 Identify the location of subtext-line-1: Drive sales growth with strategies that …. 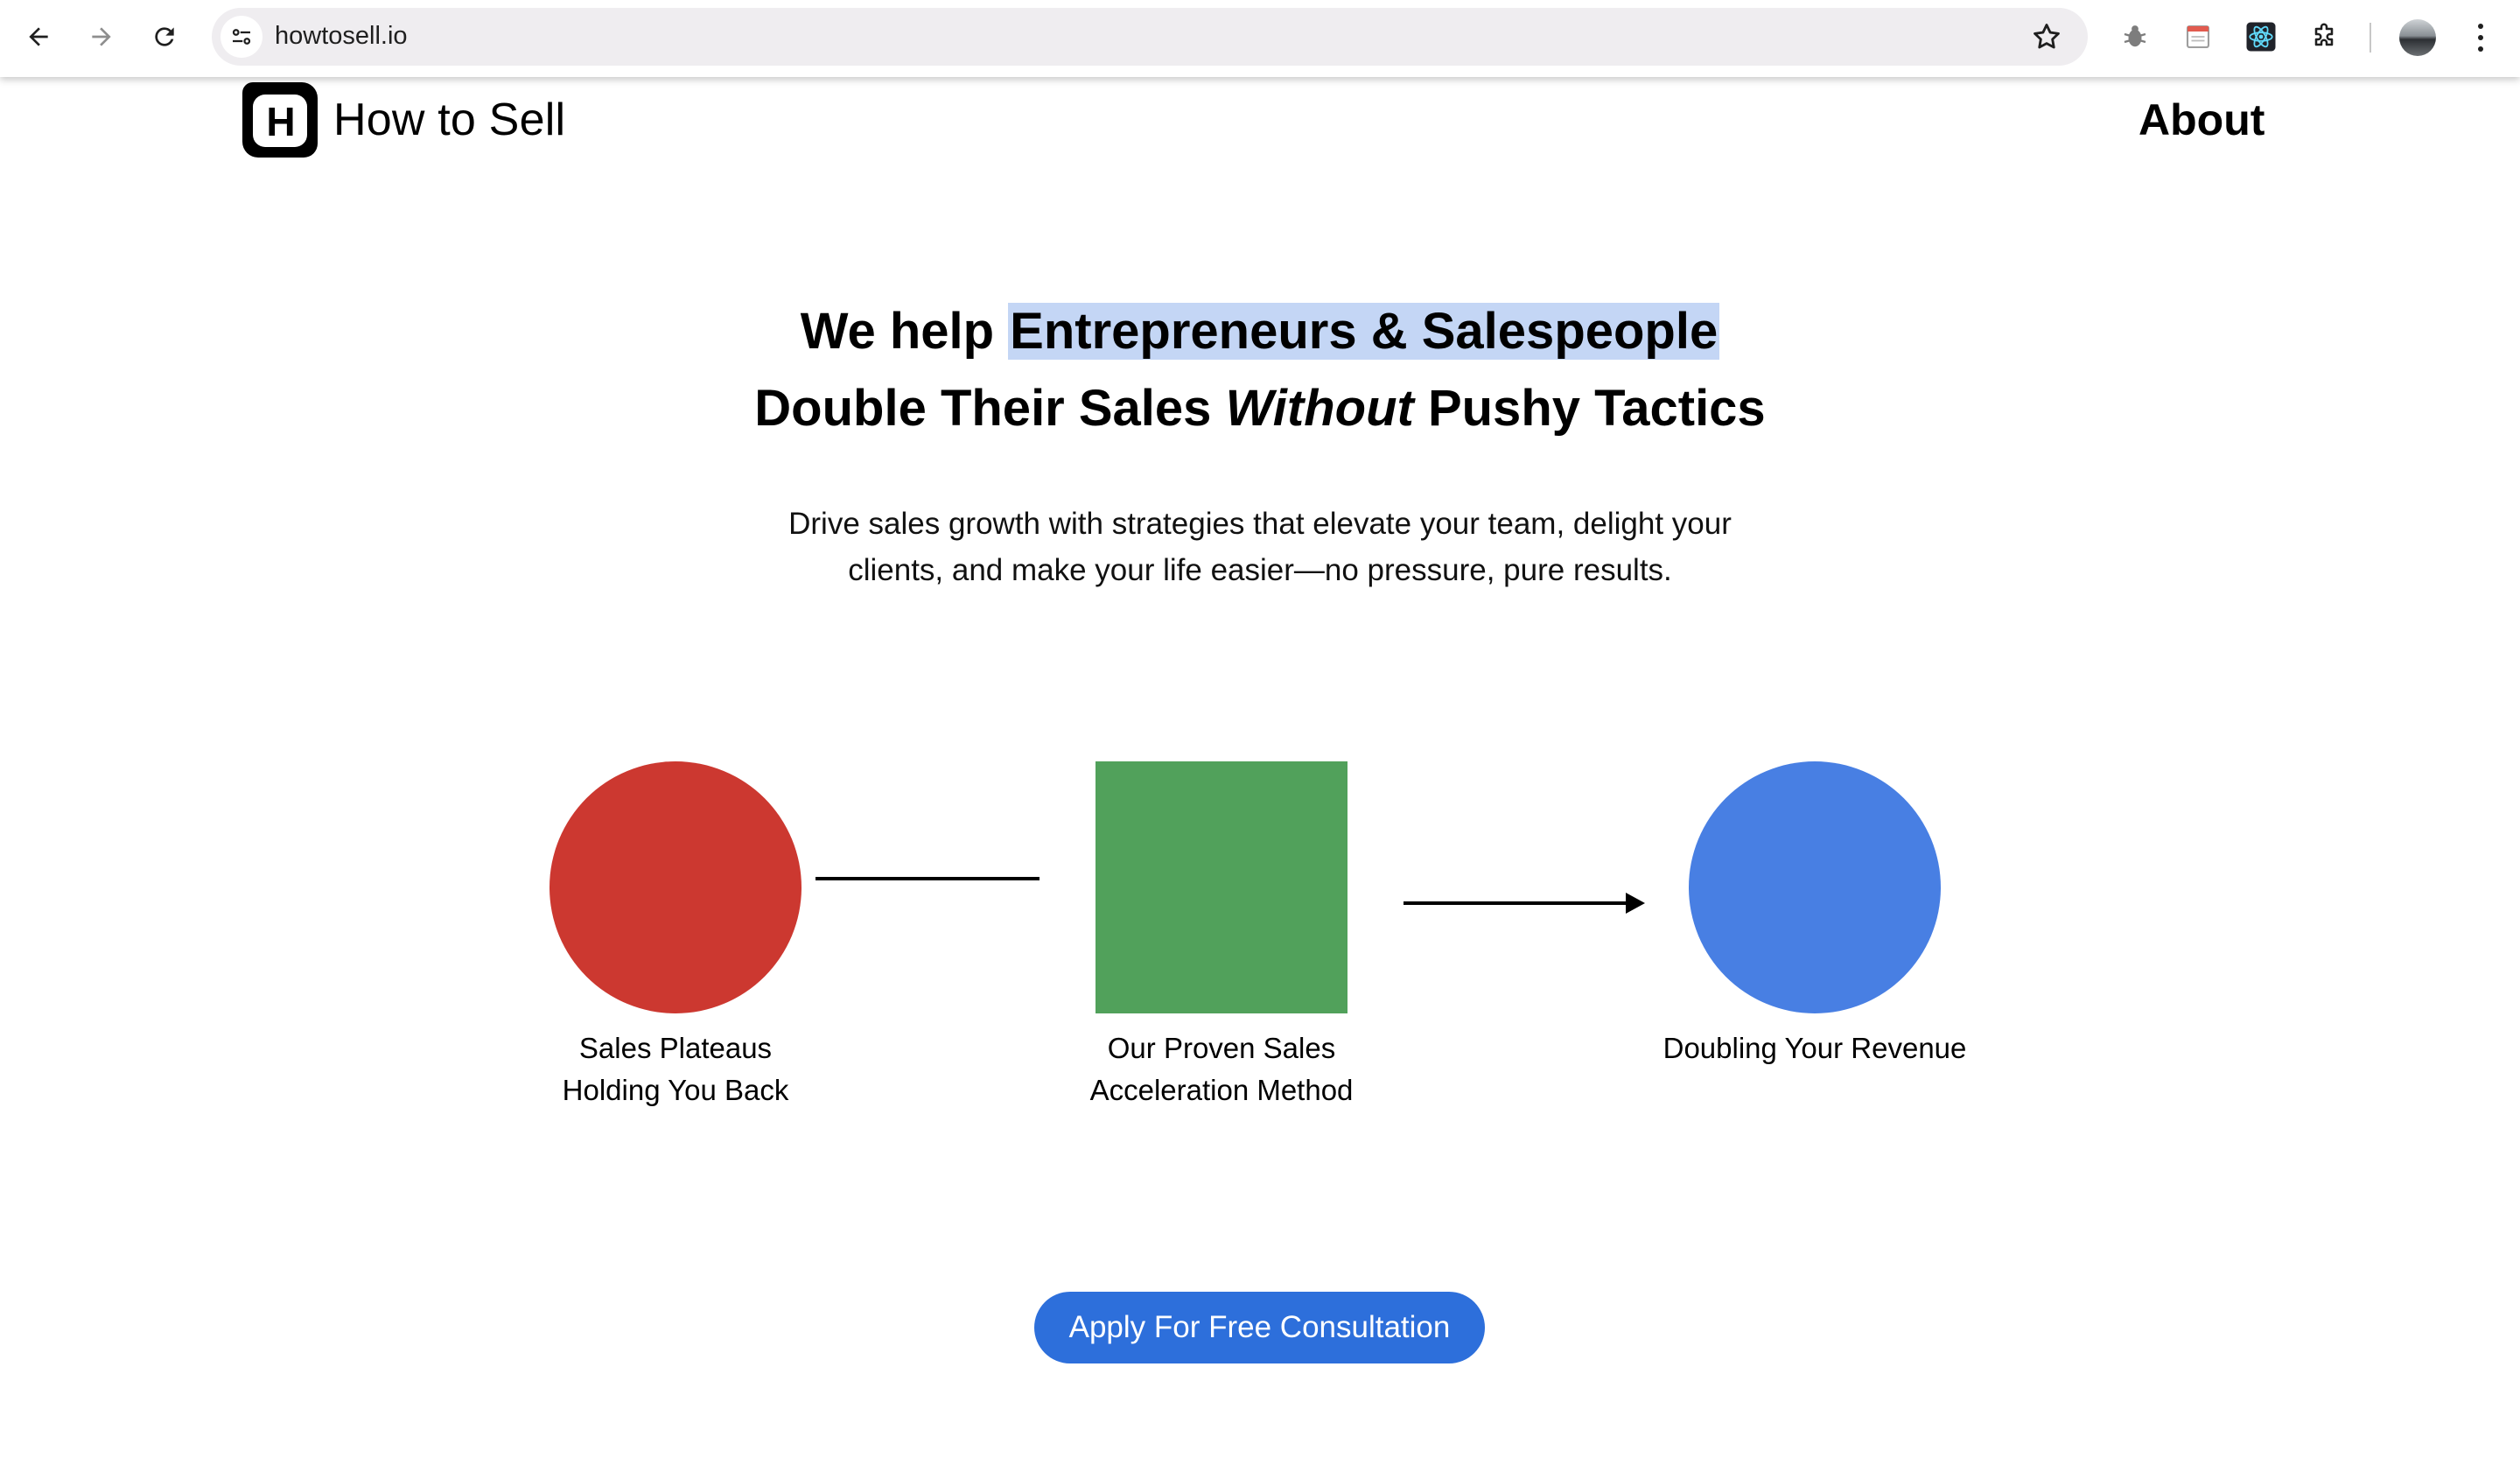
(1260, 524).